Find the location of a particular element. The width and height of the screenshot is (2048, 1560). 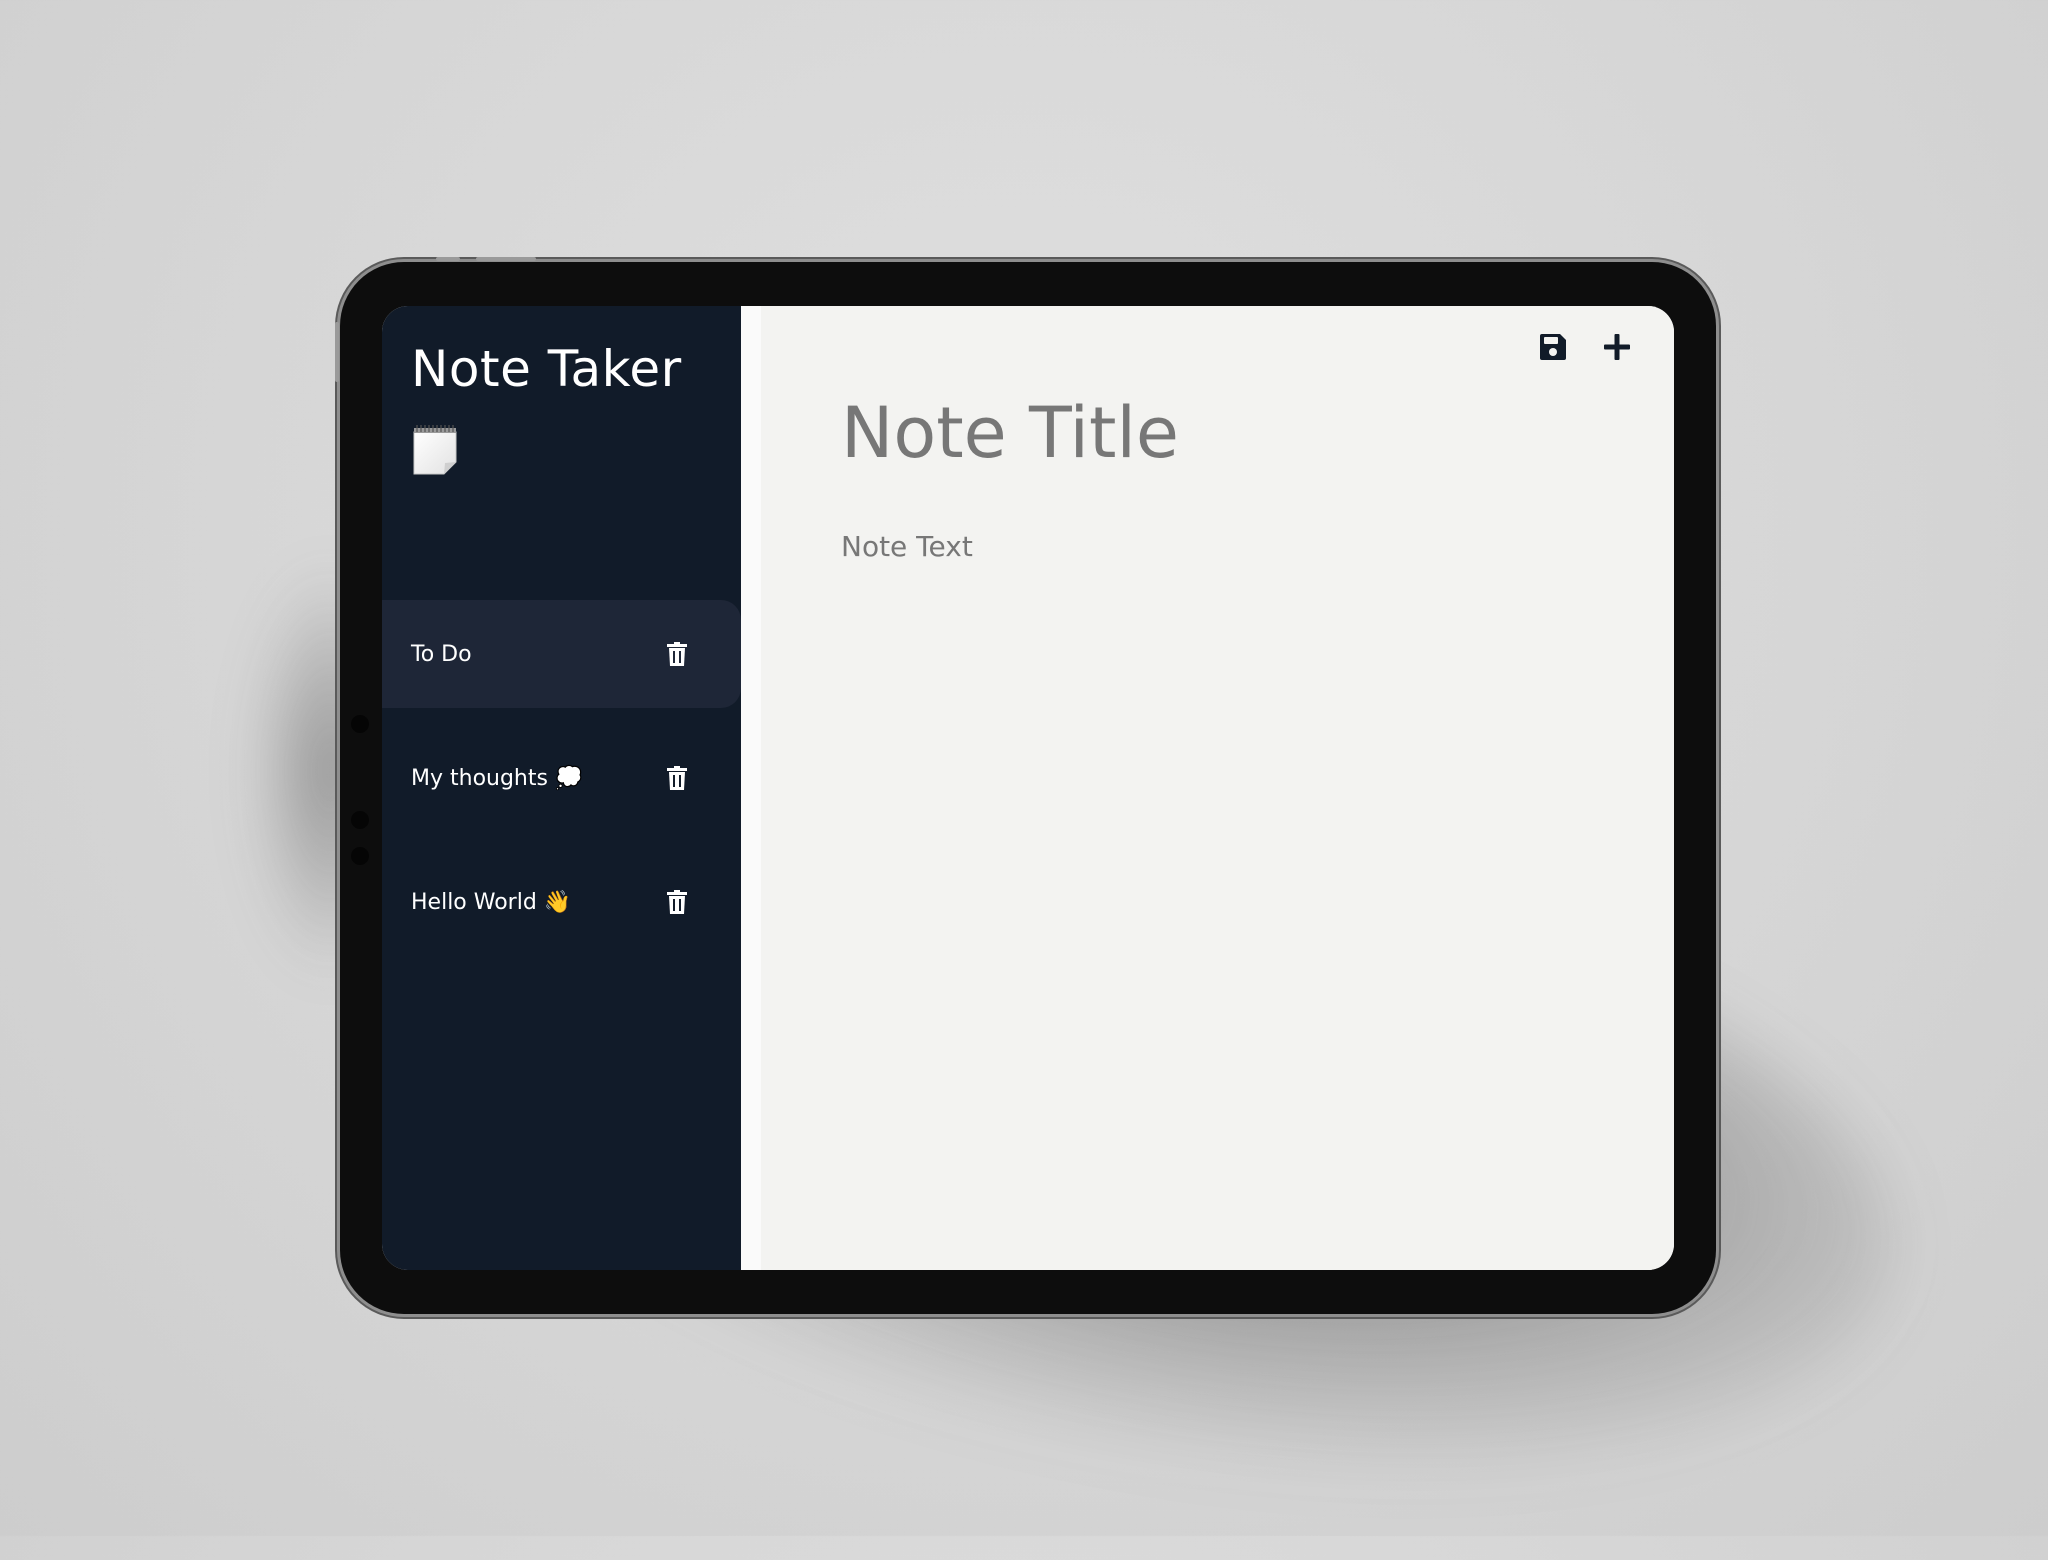

note-title-input is located at coordinates (1241, 433).